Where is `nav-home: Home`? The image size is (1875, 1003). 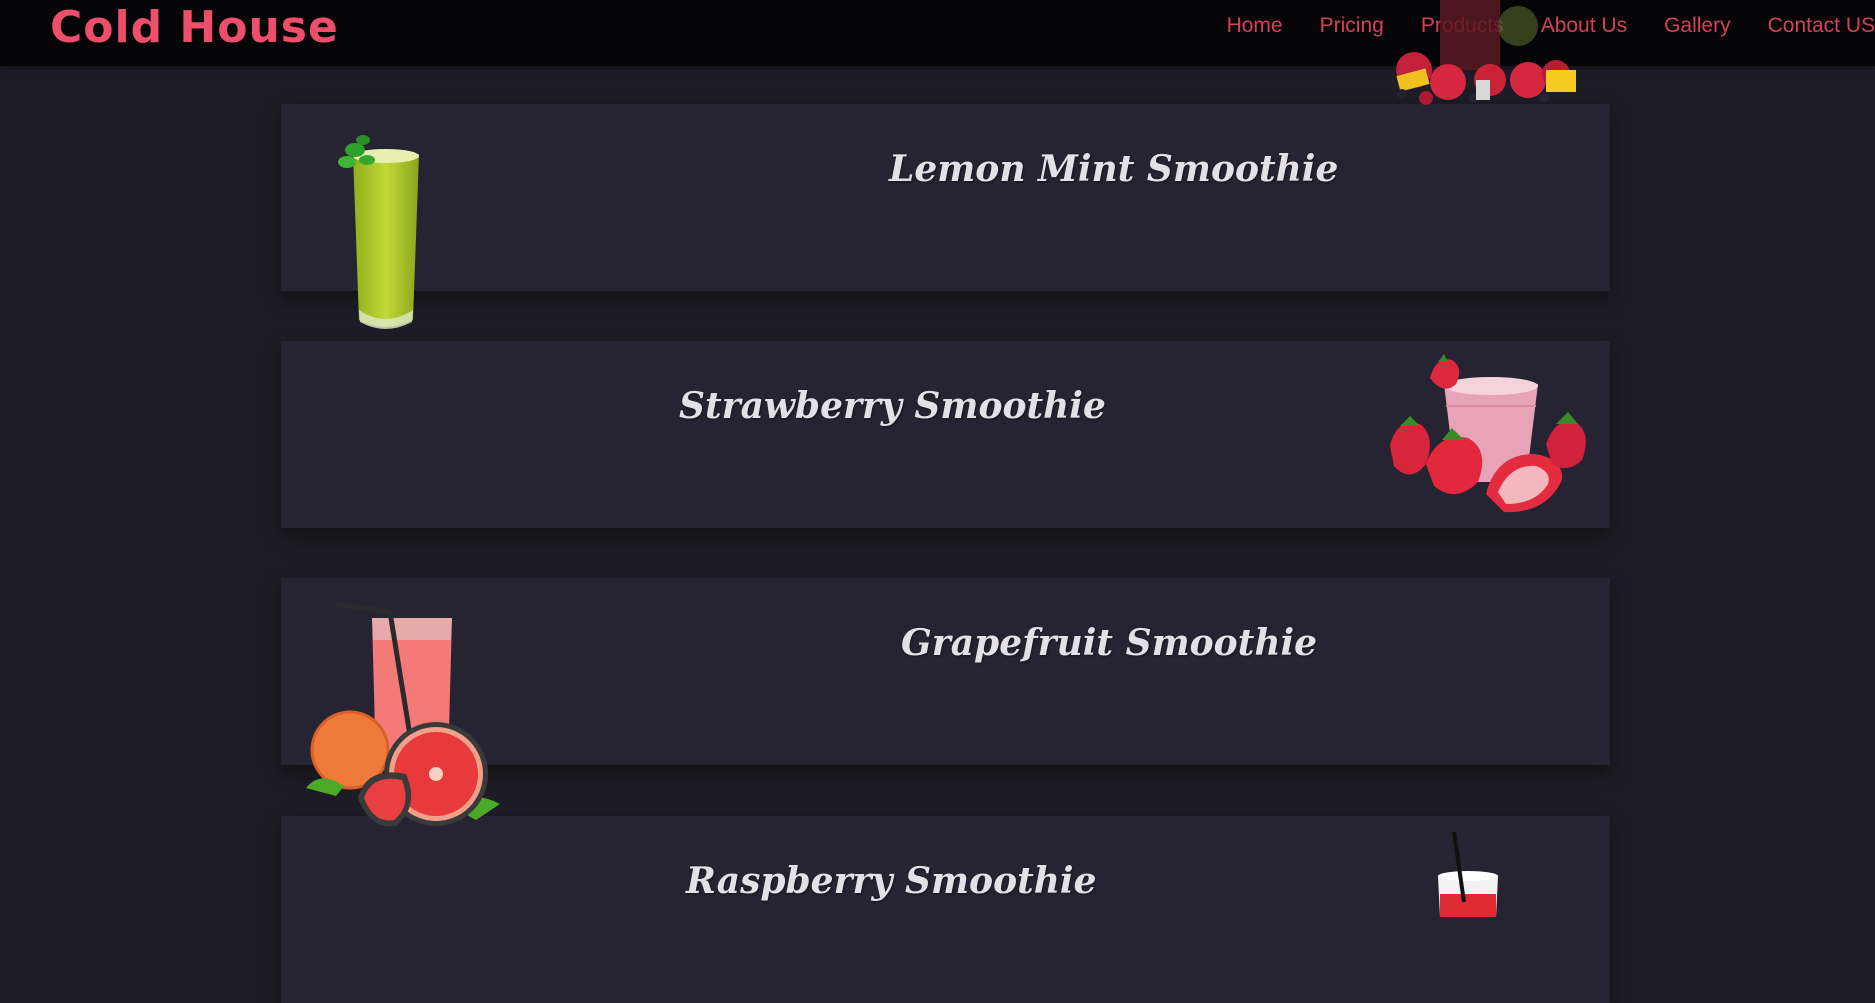 nav-home: Home is located at coordinates (1255, 26).